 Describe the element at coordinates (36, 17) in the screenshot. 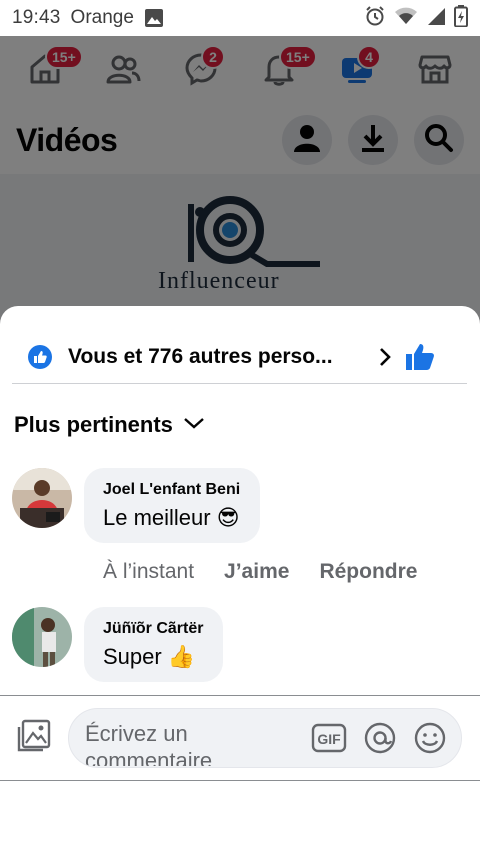

I see `status-time: 19:43` at that location.